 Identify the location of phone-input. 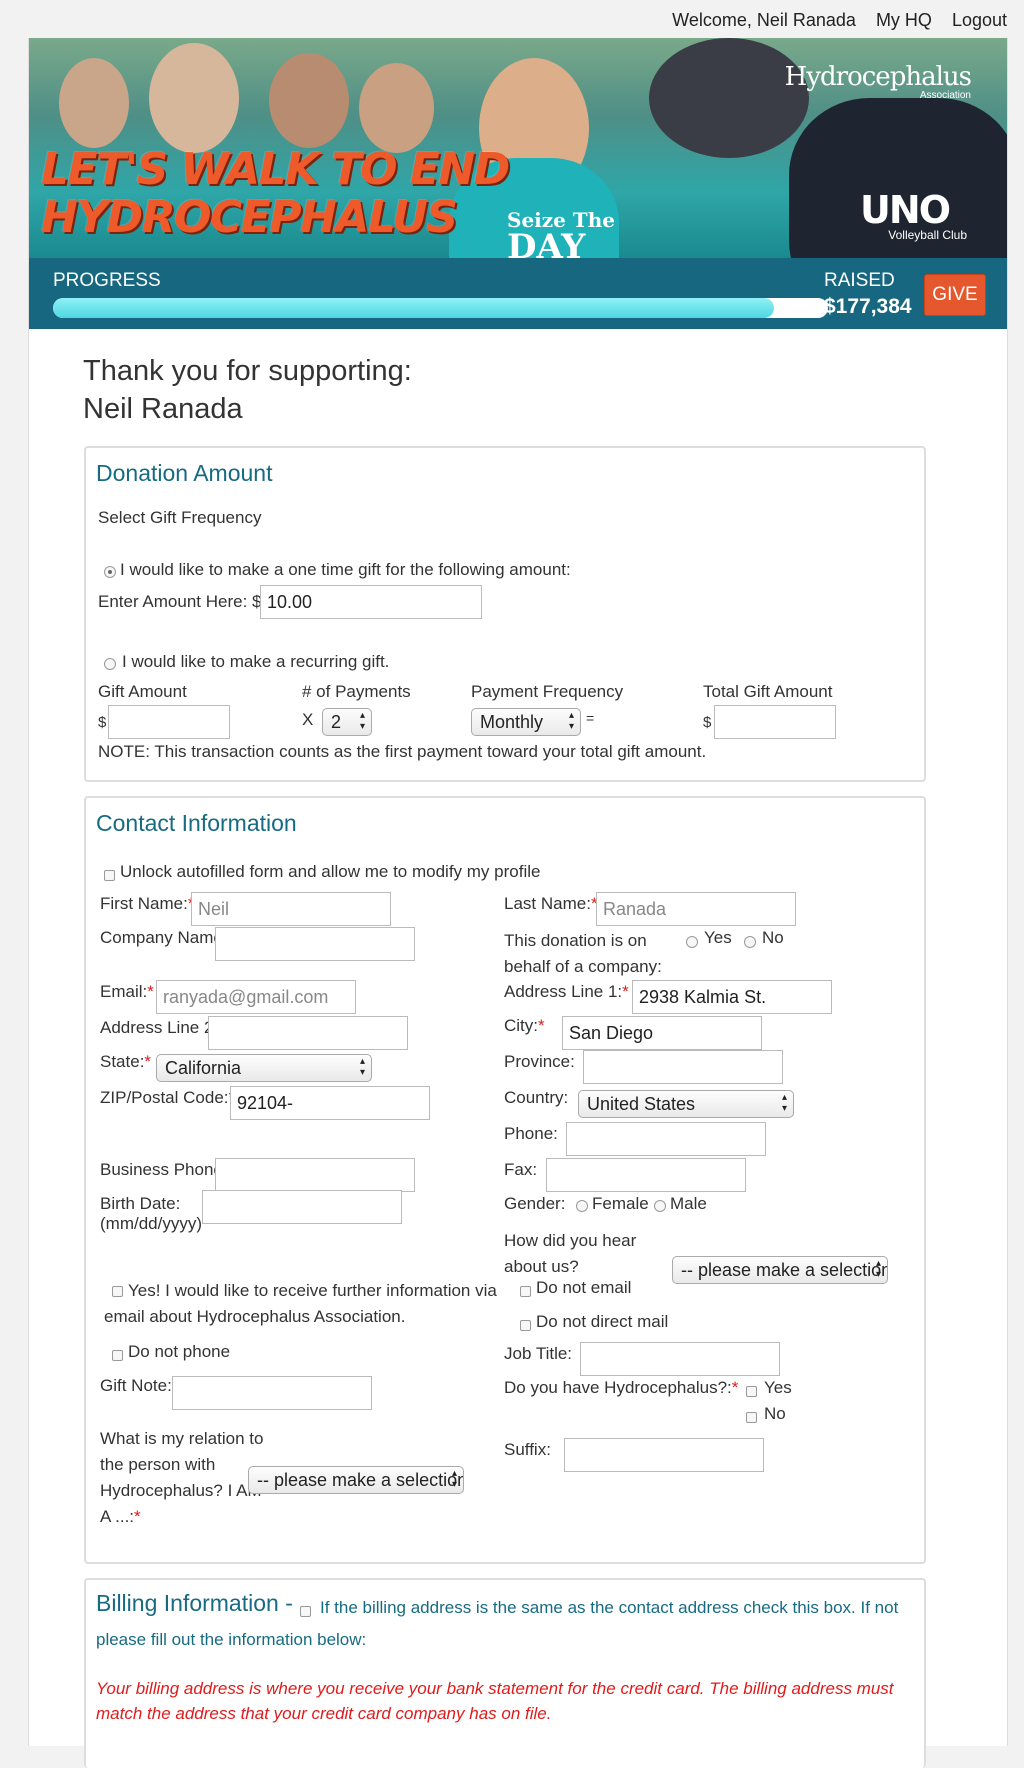
(666, 1139).